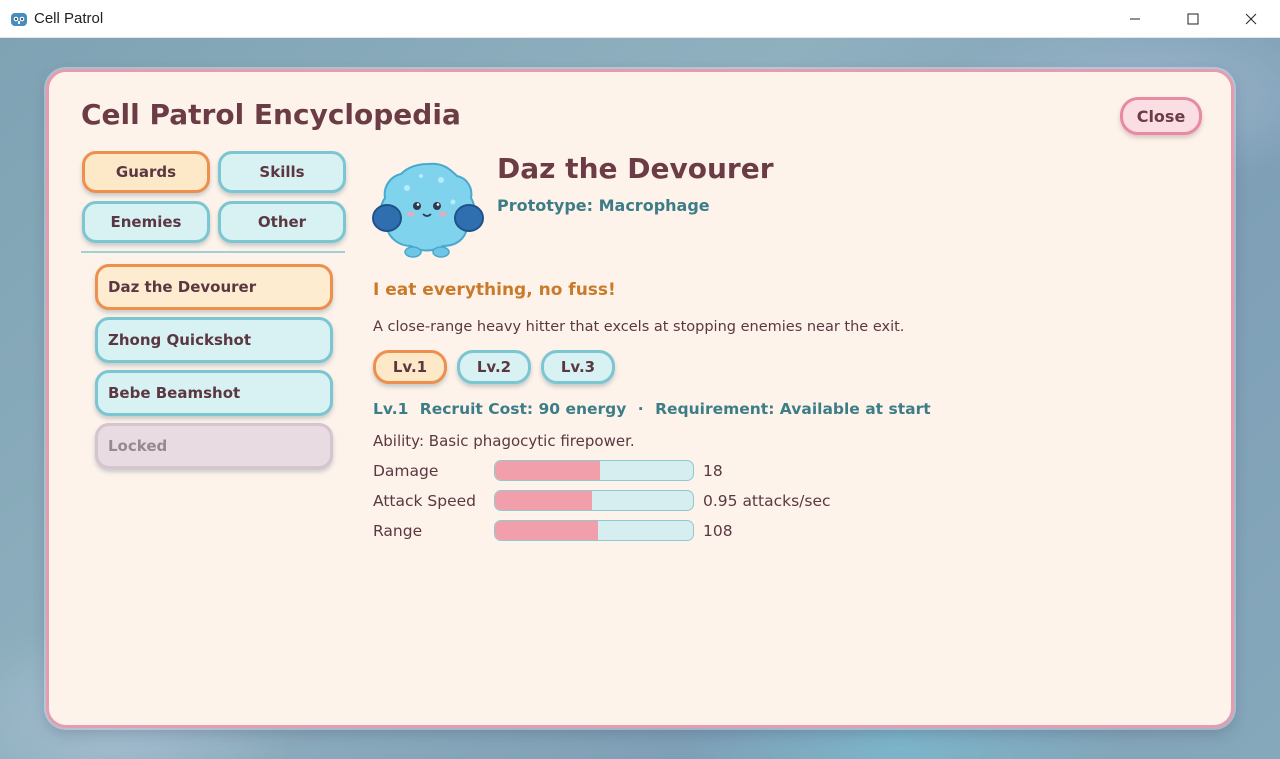 The width and height of the screenshot is (1280, 759). Describe the element at coordinates (718, 531) in the screenshot. I see `stat-value-range: 108` at that location.